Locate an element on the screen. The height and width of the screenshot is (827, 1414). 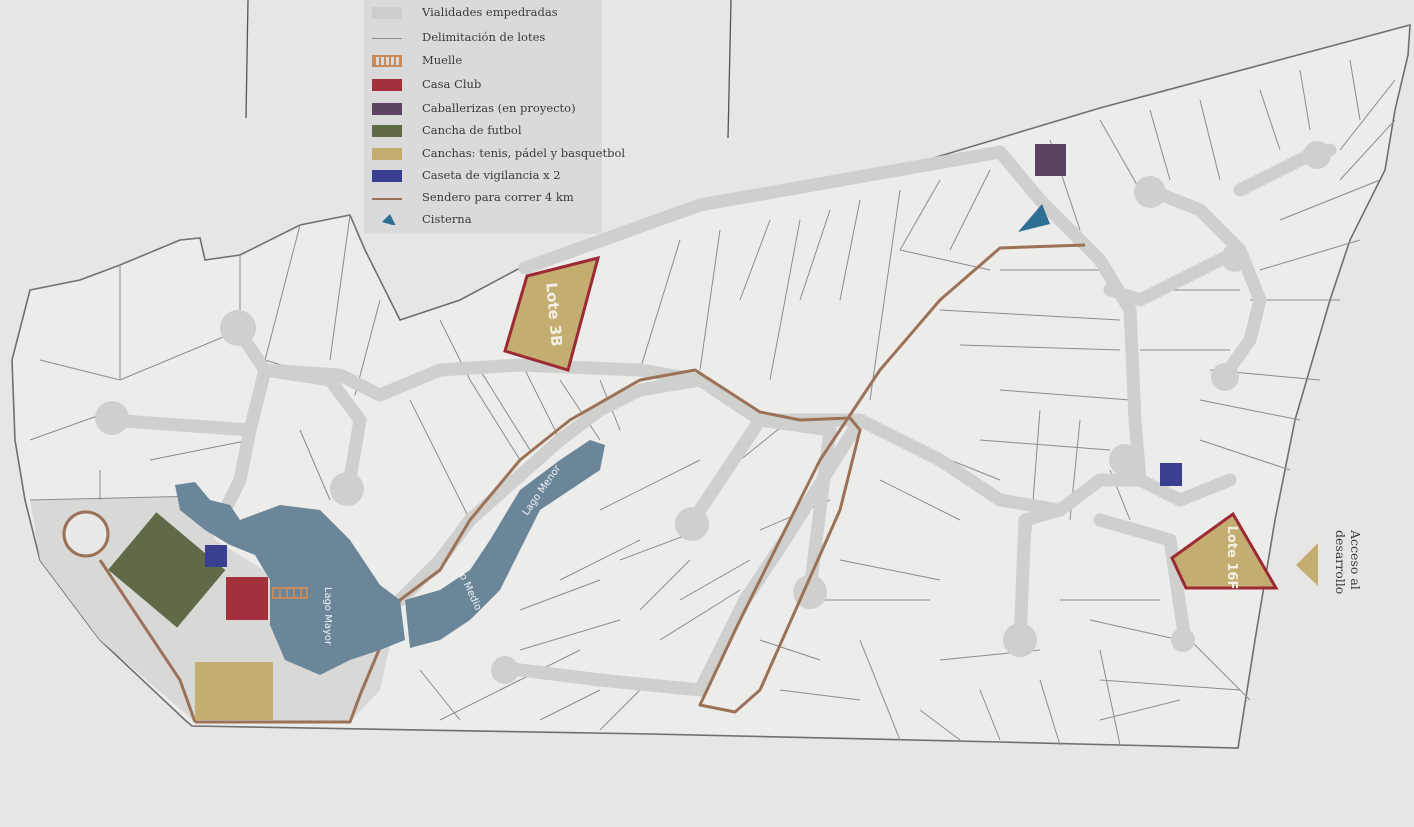
legend-item-clubhouse: Casa Club is located at coordinates (483, 85).